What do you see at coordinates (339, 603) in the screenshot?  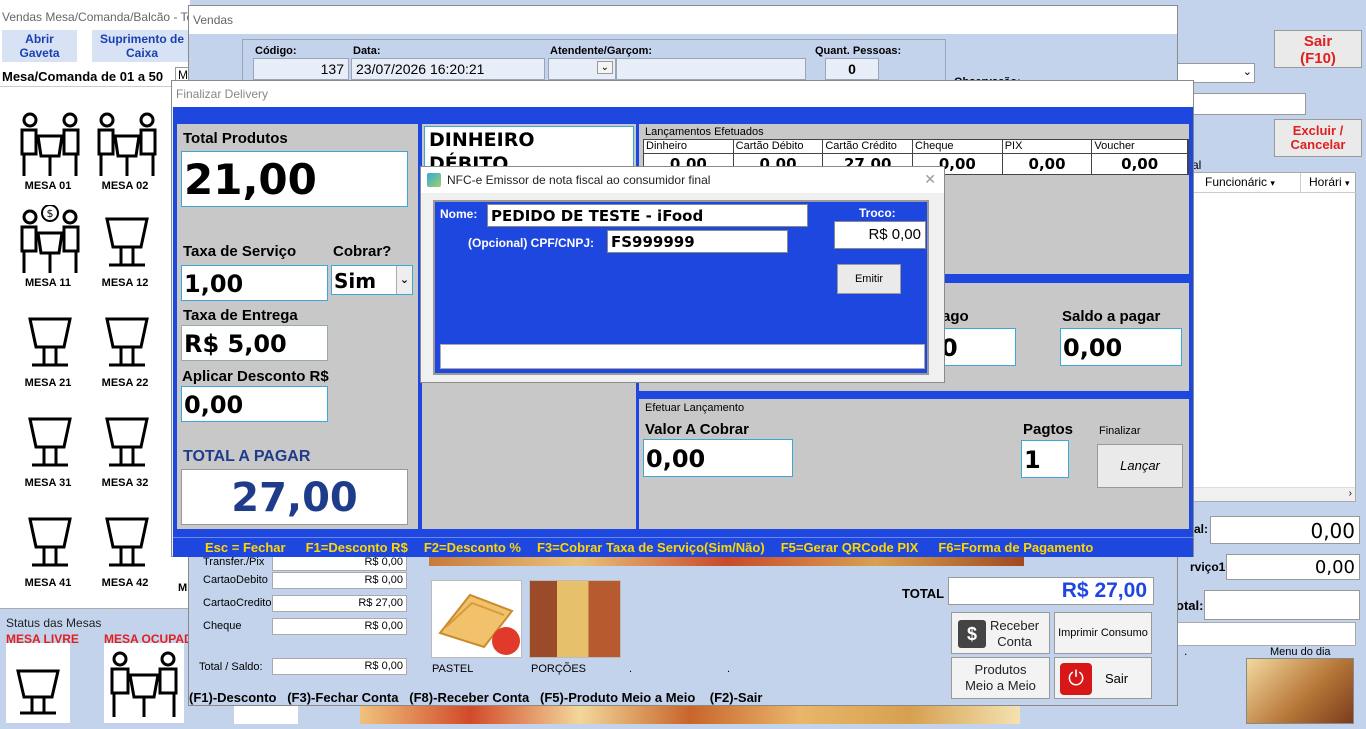 I see `payment-value: R$ 27,00` at bounding box center [339, 603].